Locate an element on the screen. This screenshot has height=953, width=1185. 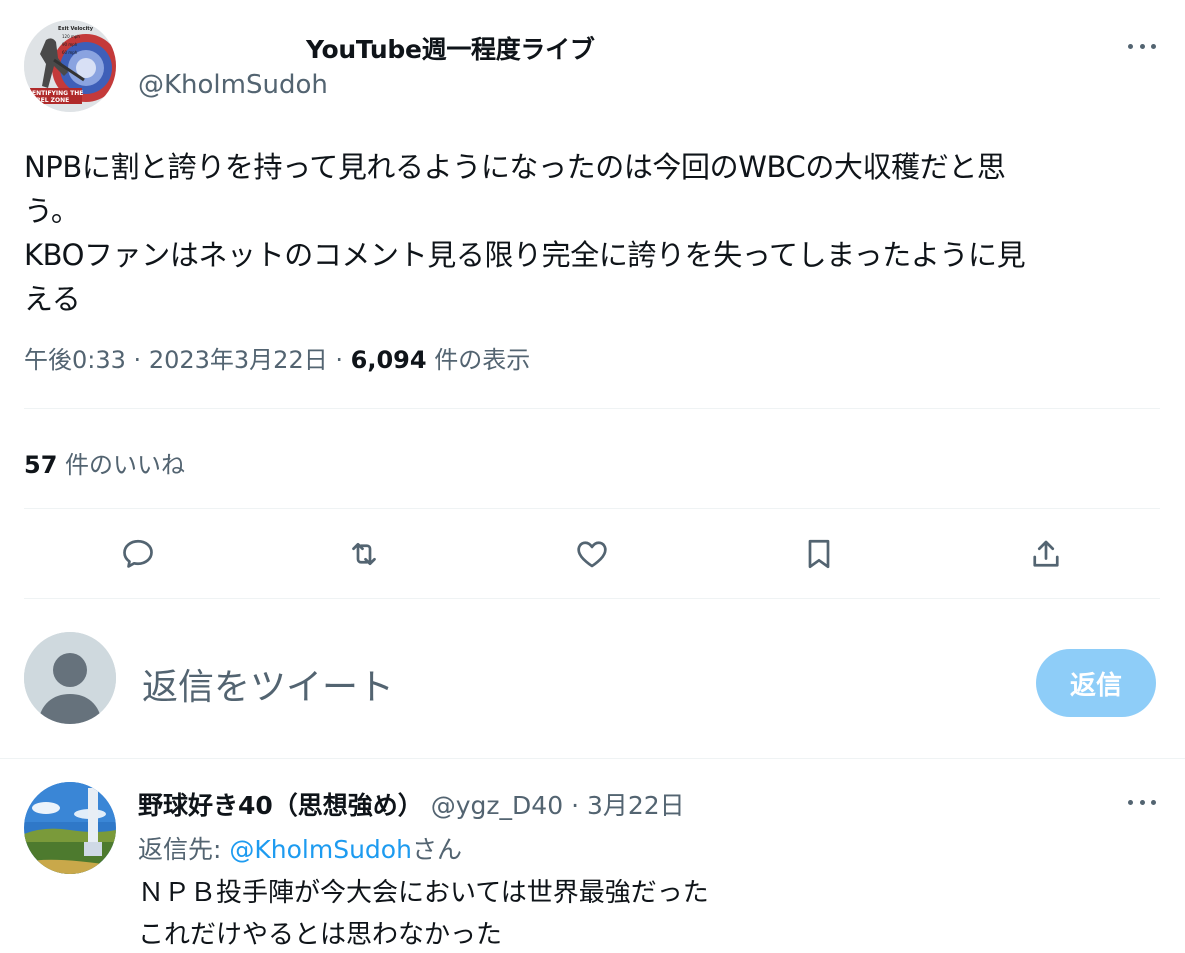
retweet-icon is located at coordinates (364, 554).